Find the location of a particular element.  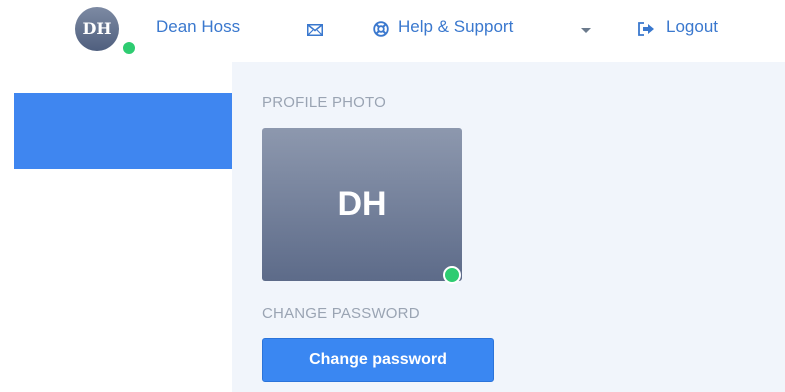

change-password-button: Change password is located at coordinates (378, 360).